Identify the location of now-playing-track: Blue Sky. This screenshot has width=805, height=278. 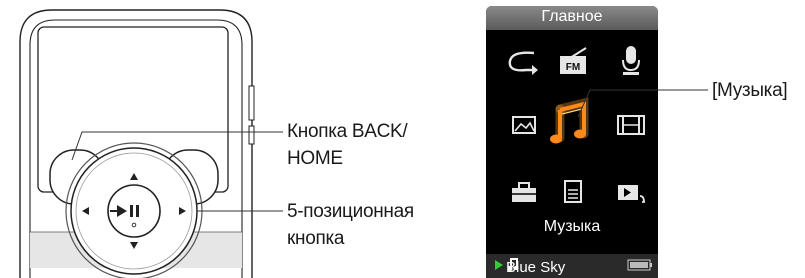
(536, 267).